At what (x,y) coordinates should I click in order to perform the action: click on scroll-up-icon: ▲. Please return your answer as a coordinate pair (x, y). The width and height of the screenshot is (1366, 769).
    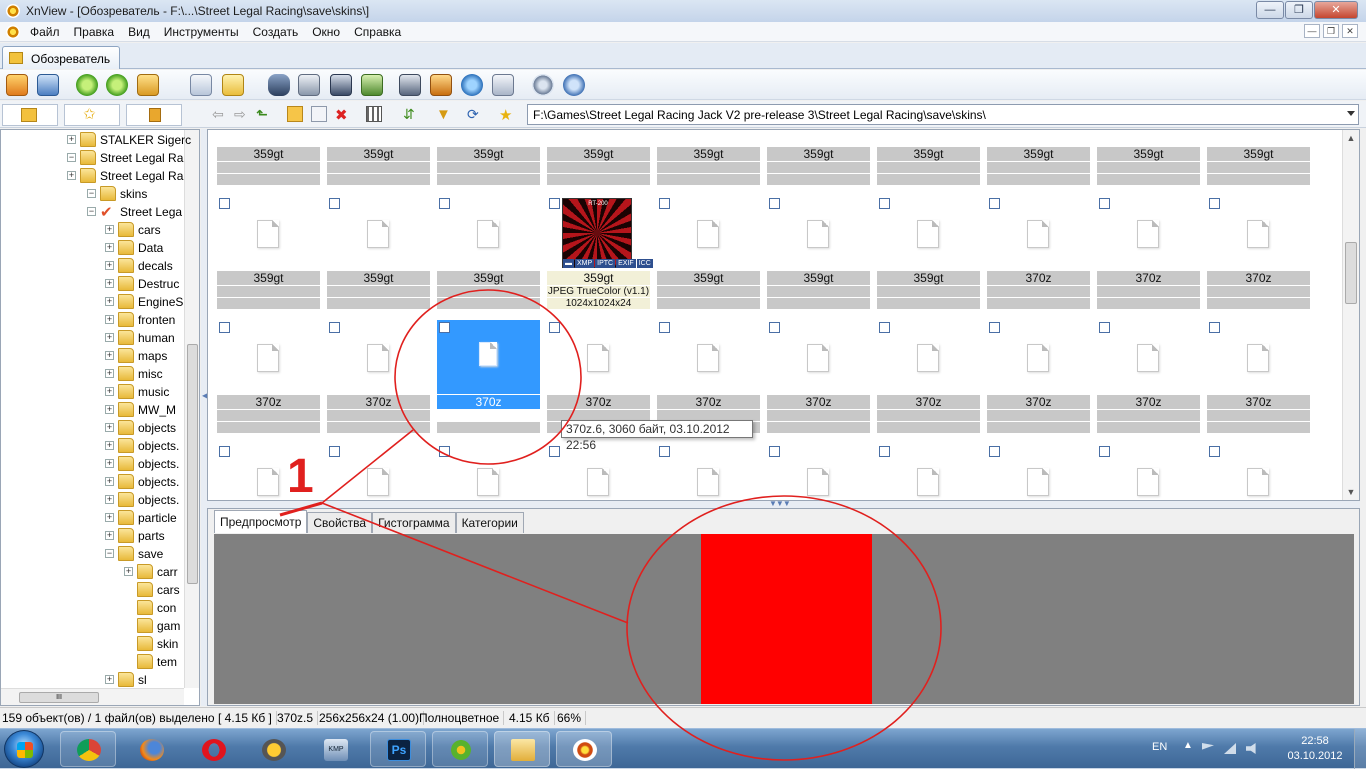
    Looking at the image, I should click on (1351, 138).